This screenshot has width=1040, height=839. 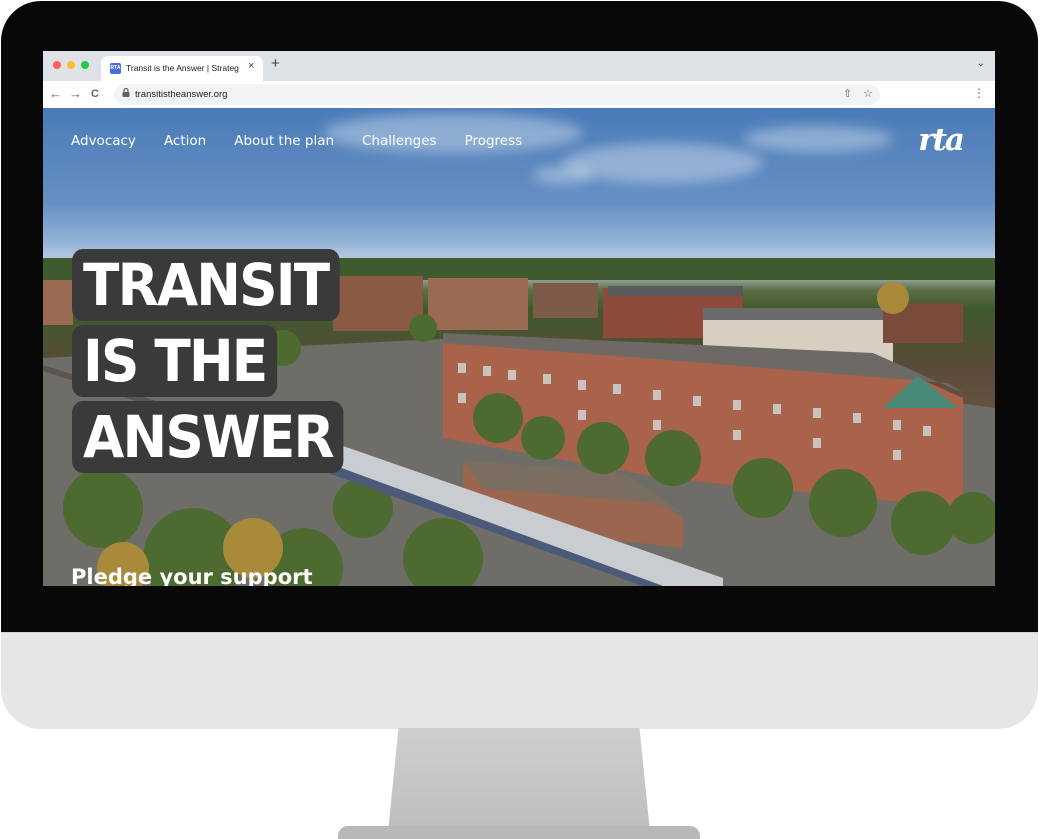 What do you see at coordinates (95, 94) in the screenshot?
I see `reload-button: C` at bounding box center [95, 94].